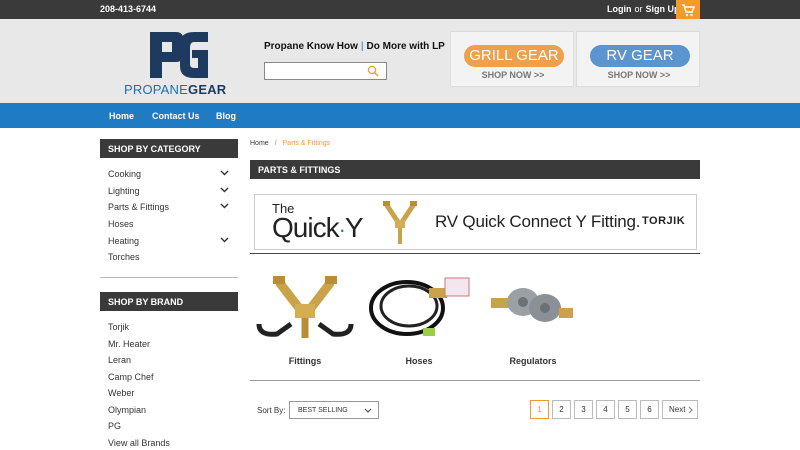 This screenshot has height=450, width=800. What do you see at coordinates (259, 143) in the screenshot?
I see `breadcrumb-home: Home` at bounding box center [259, 143].